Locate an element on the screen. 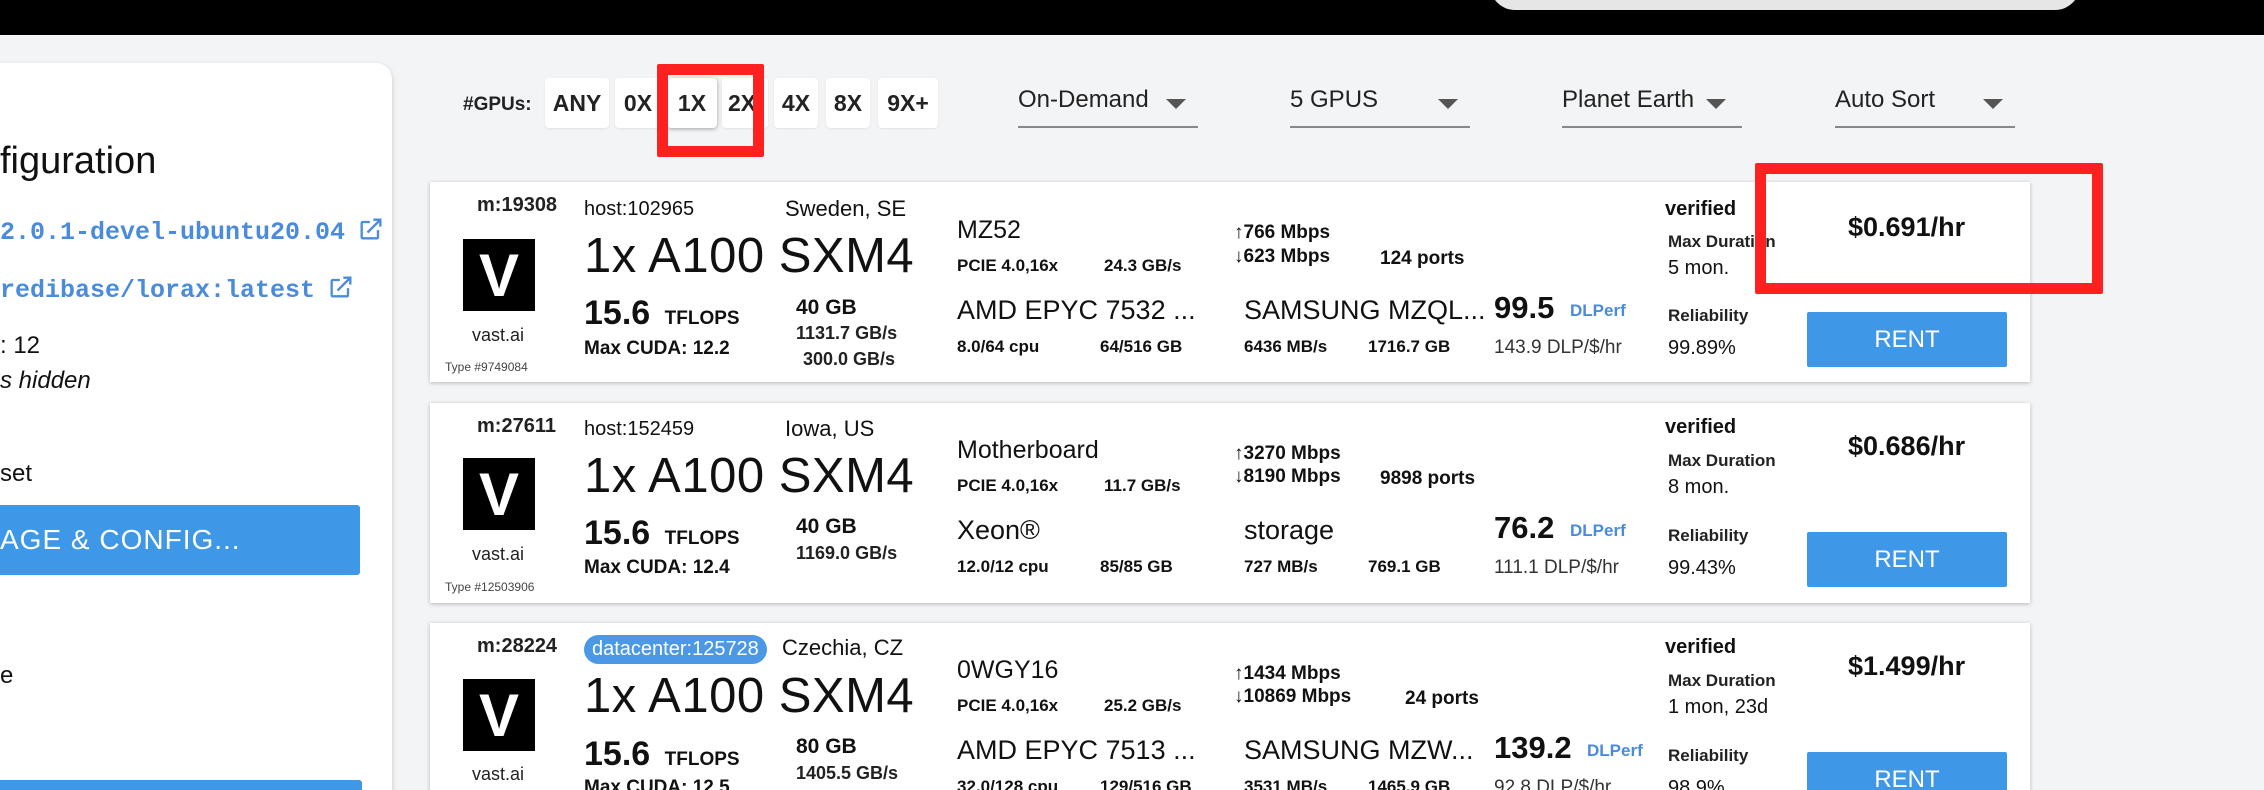  image-name-link: redibase/lorax:latest is located at coordinates (177, 291).